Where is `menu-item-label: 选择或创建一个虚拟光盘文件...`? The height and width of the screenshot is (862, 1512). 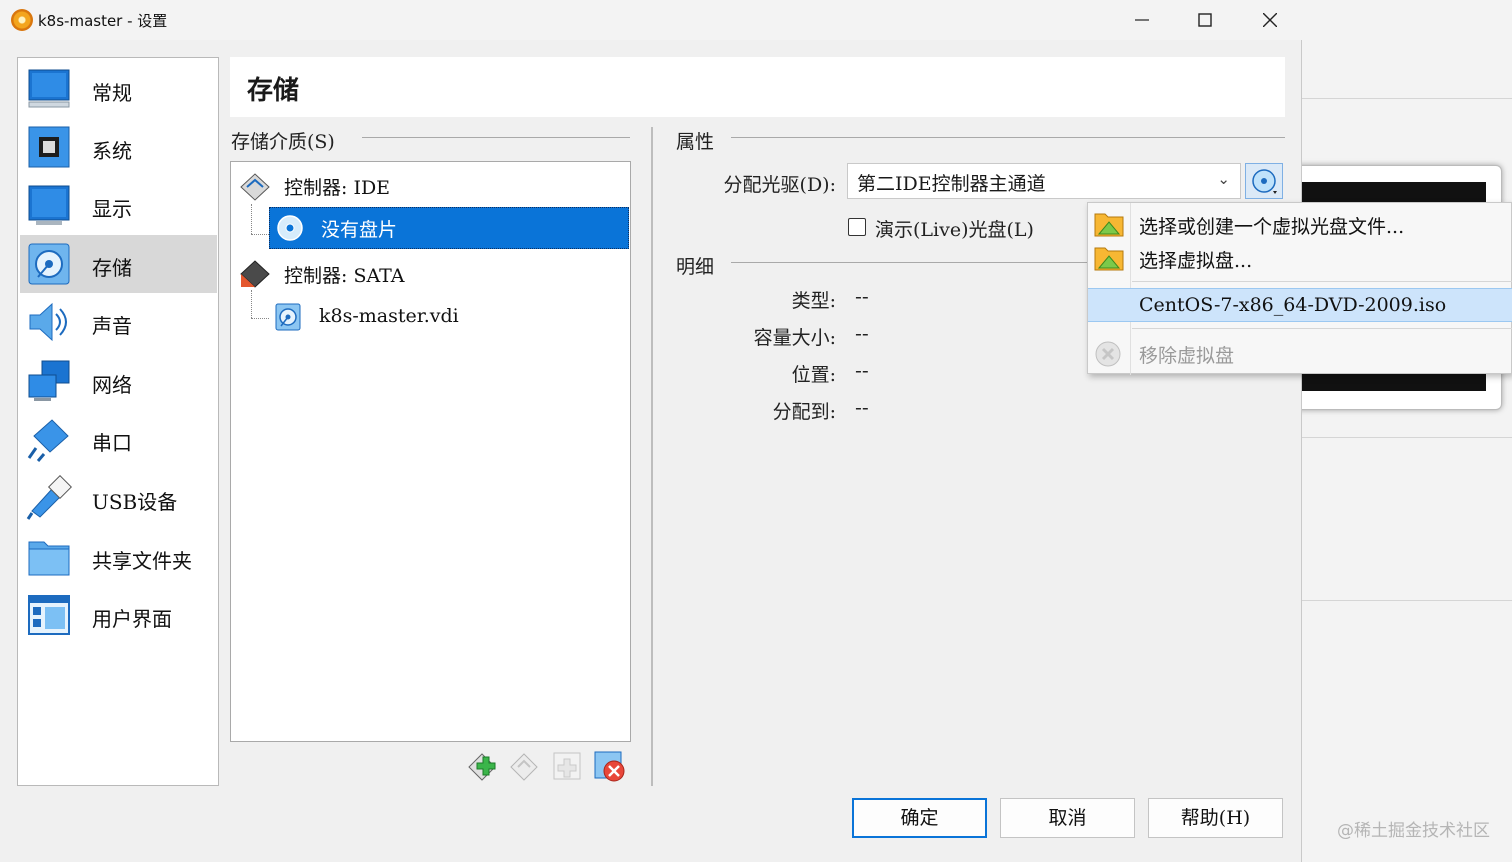 menu-item-label: 选择或创建一个虚拟光盘文件... is located at coordinates (1272, 227).